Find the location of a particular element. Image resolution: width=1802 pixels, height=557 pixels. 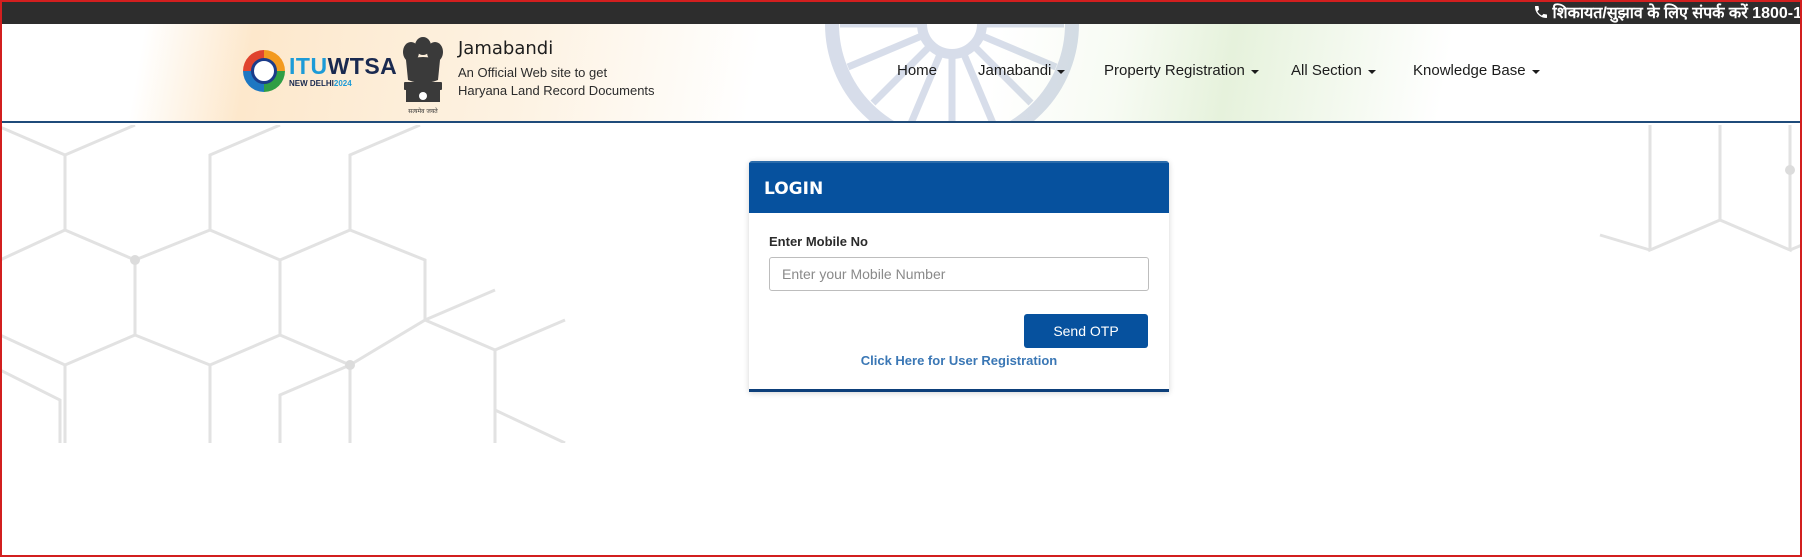

nav-property-registration: Property Registration is located at coordinates (1181, 70).